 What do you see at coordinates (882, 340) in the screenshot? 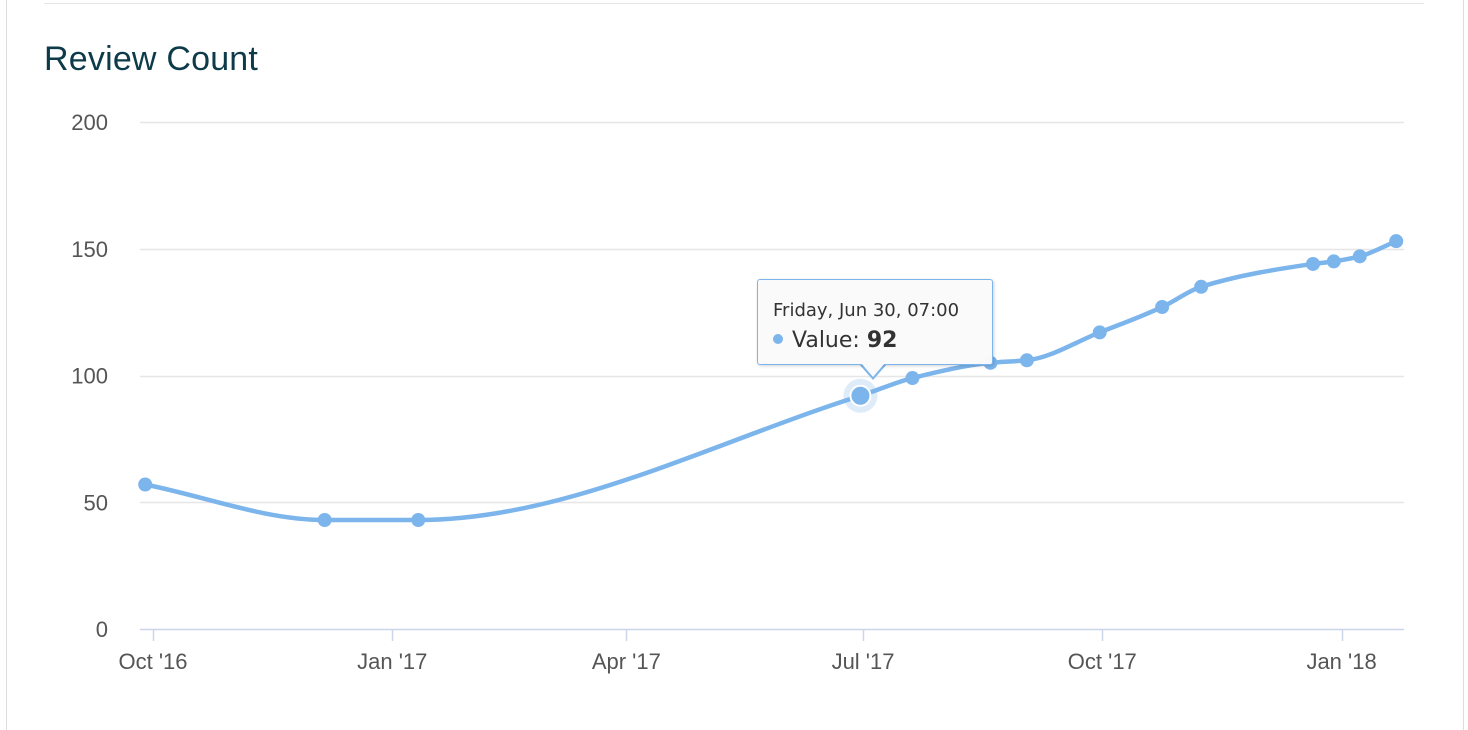
I see `tooltip-value: 92` at bounding box center [882, 340].